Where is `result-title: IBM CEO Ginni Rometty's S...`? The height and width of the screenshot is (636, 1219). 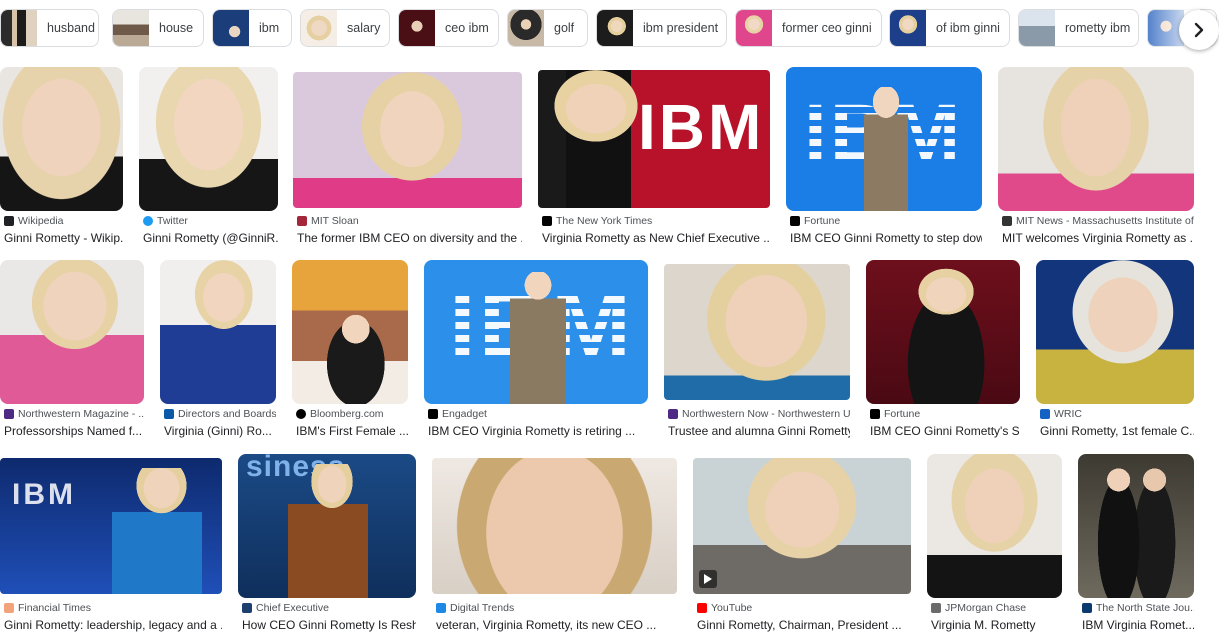
result-title: IBM CEO Ginni Rometty's S... is located at coordinates (945, 431).